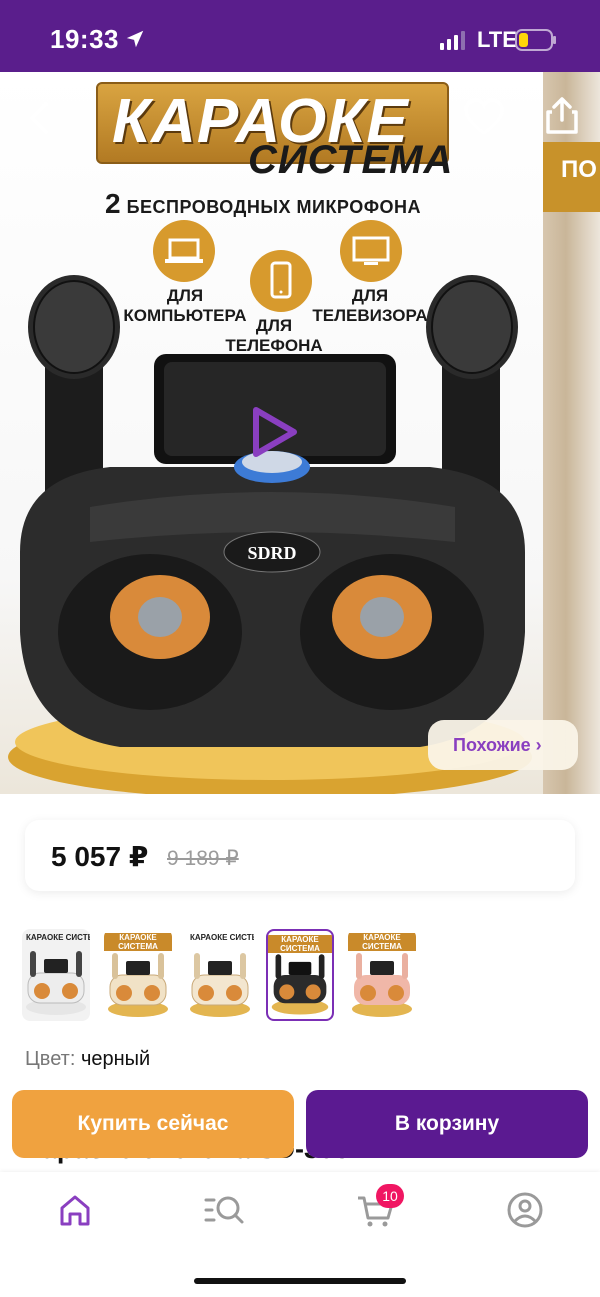  What do you see at coordinates (75, 1210) in the screenshot?
I see `home-icon` at bounding box center [75, 1210].